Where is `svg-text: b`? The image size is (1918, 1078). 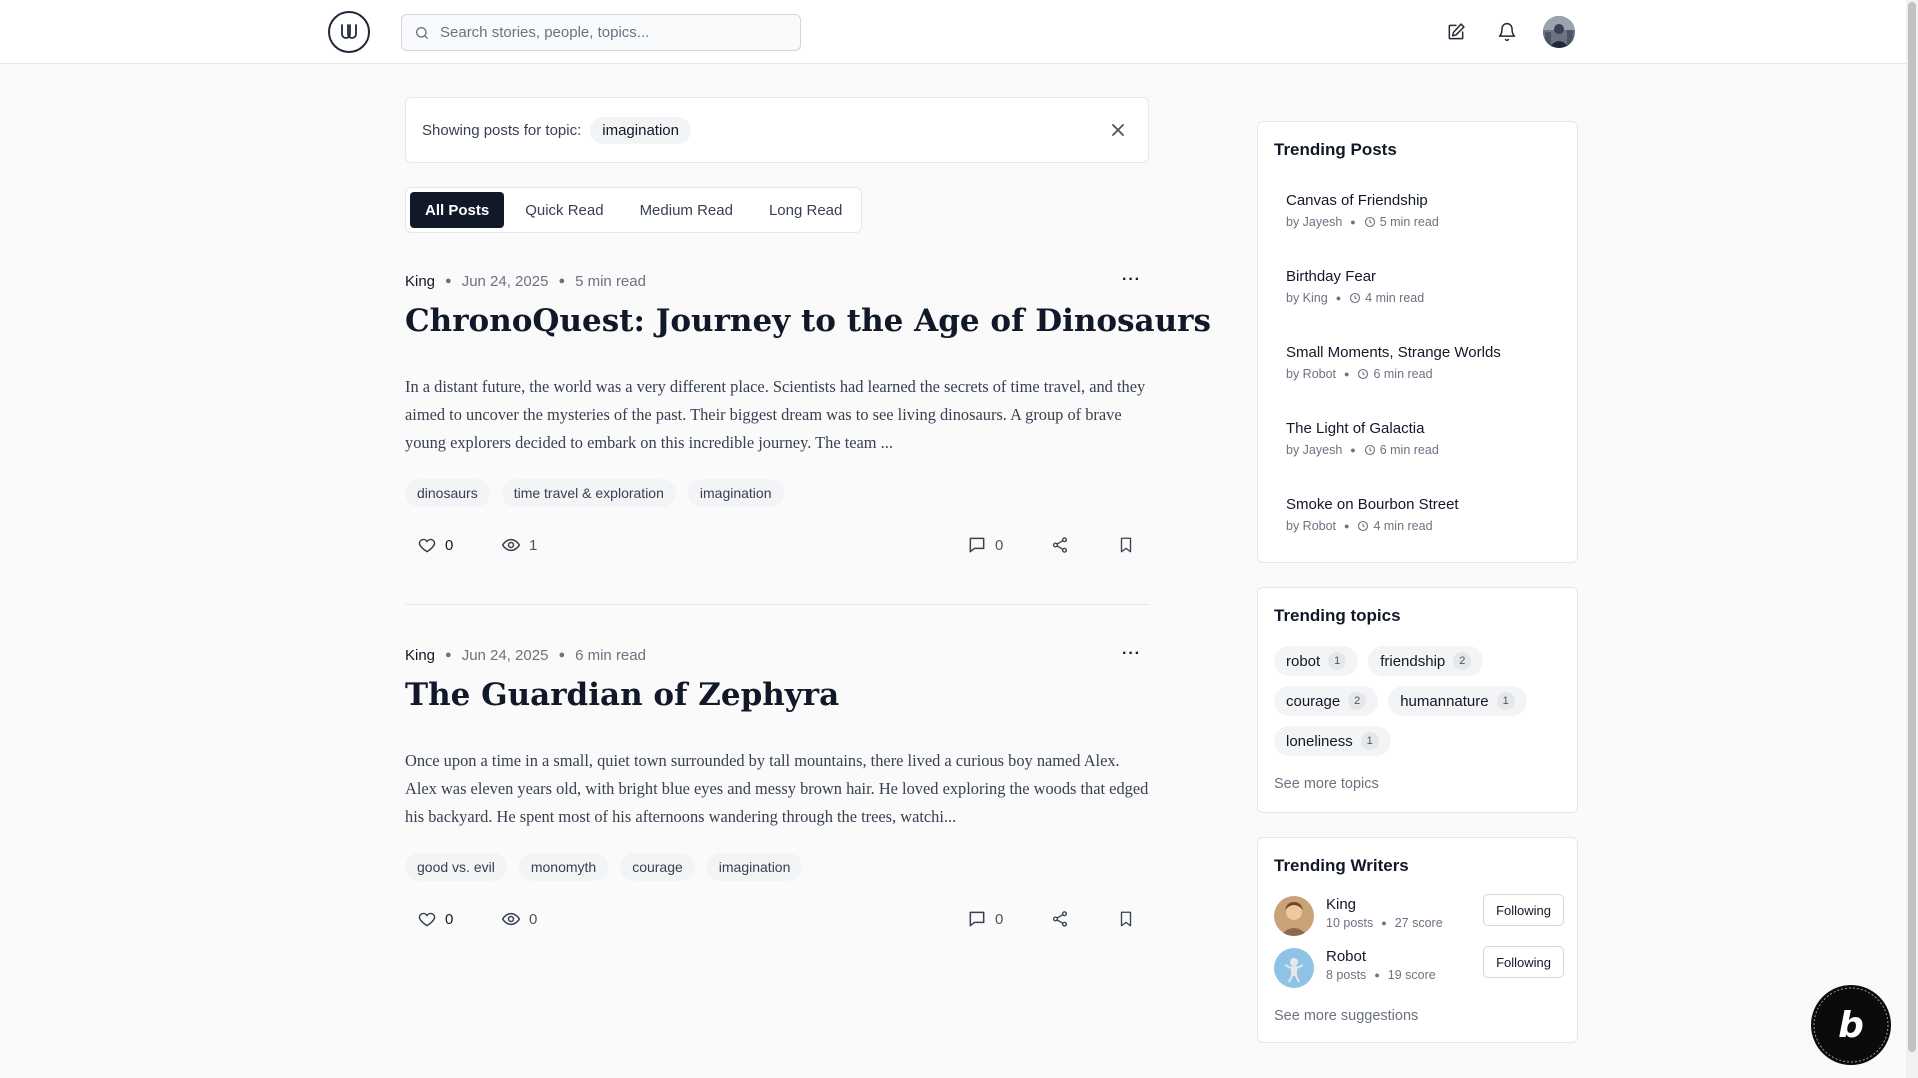 svg-text: b is located at coordinates (1851, 1025).